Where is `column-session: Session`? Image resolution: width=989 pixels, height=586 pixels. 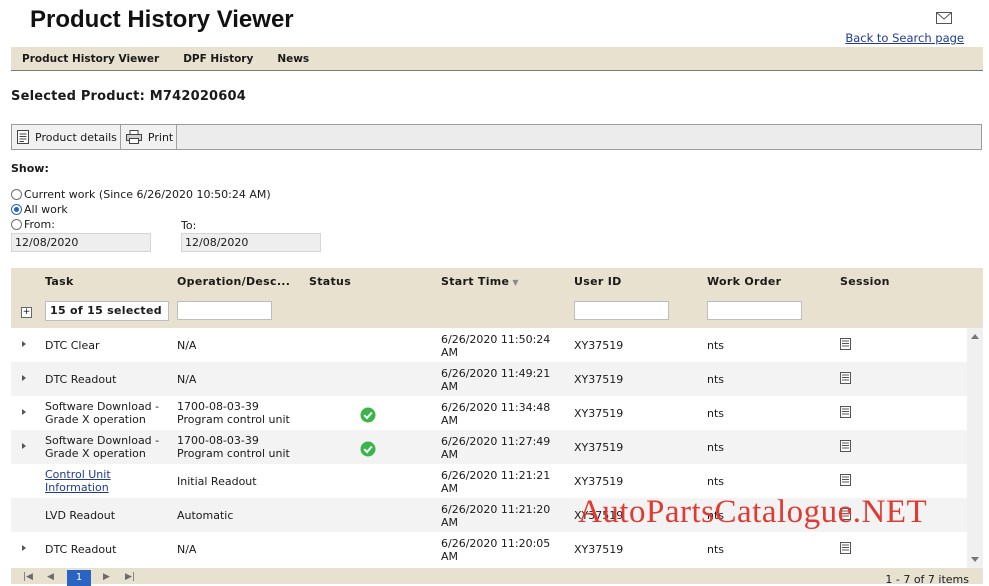
column-session: Session is located at coordinates (865, 281).